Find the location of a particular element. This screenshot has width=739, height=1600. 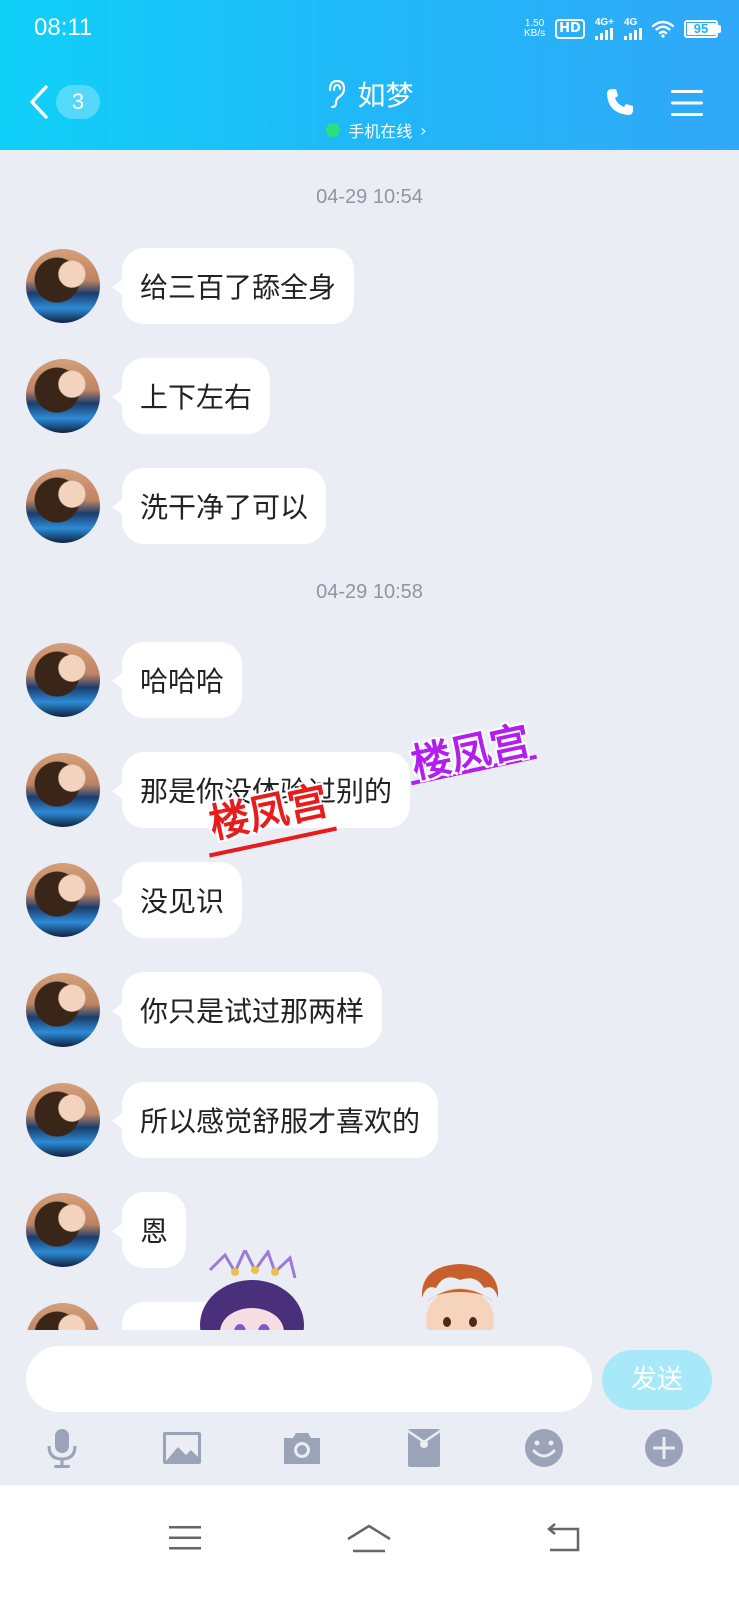

recent-apps-icon is located at coordinates (185, 1538).